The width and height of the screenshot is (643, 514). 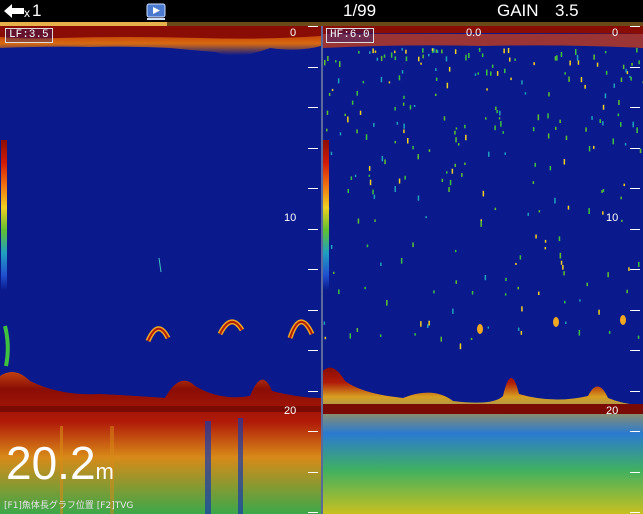 What do you see at coordinates (474, 33) in the screenshot?
I see `hf-offset-label: 0.0` at bounding box center [474, 33].